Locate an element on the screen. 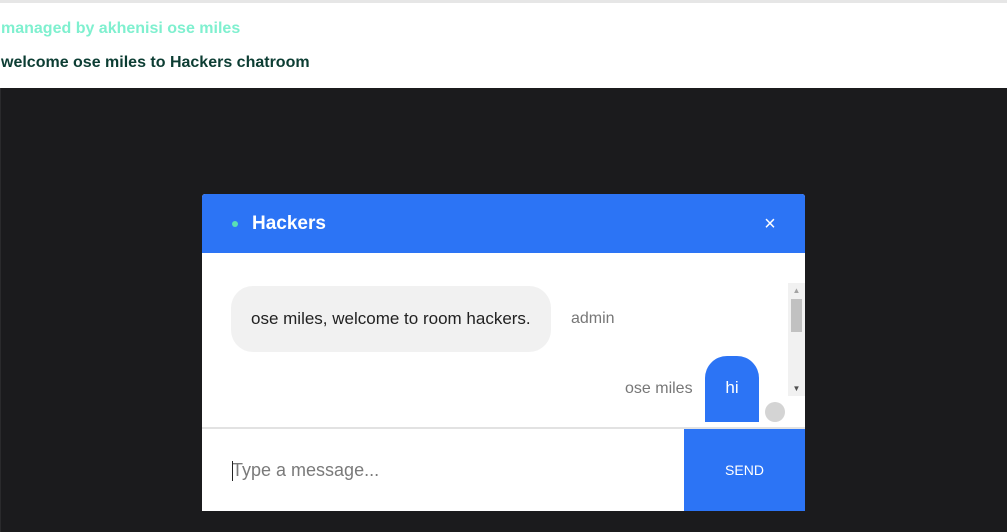 This screenshot has width=1007, height=532. send-button: SEND is located at coordinates (744, 470).